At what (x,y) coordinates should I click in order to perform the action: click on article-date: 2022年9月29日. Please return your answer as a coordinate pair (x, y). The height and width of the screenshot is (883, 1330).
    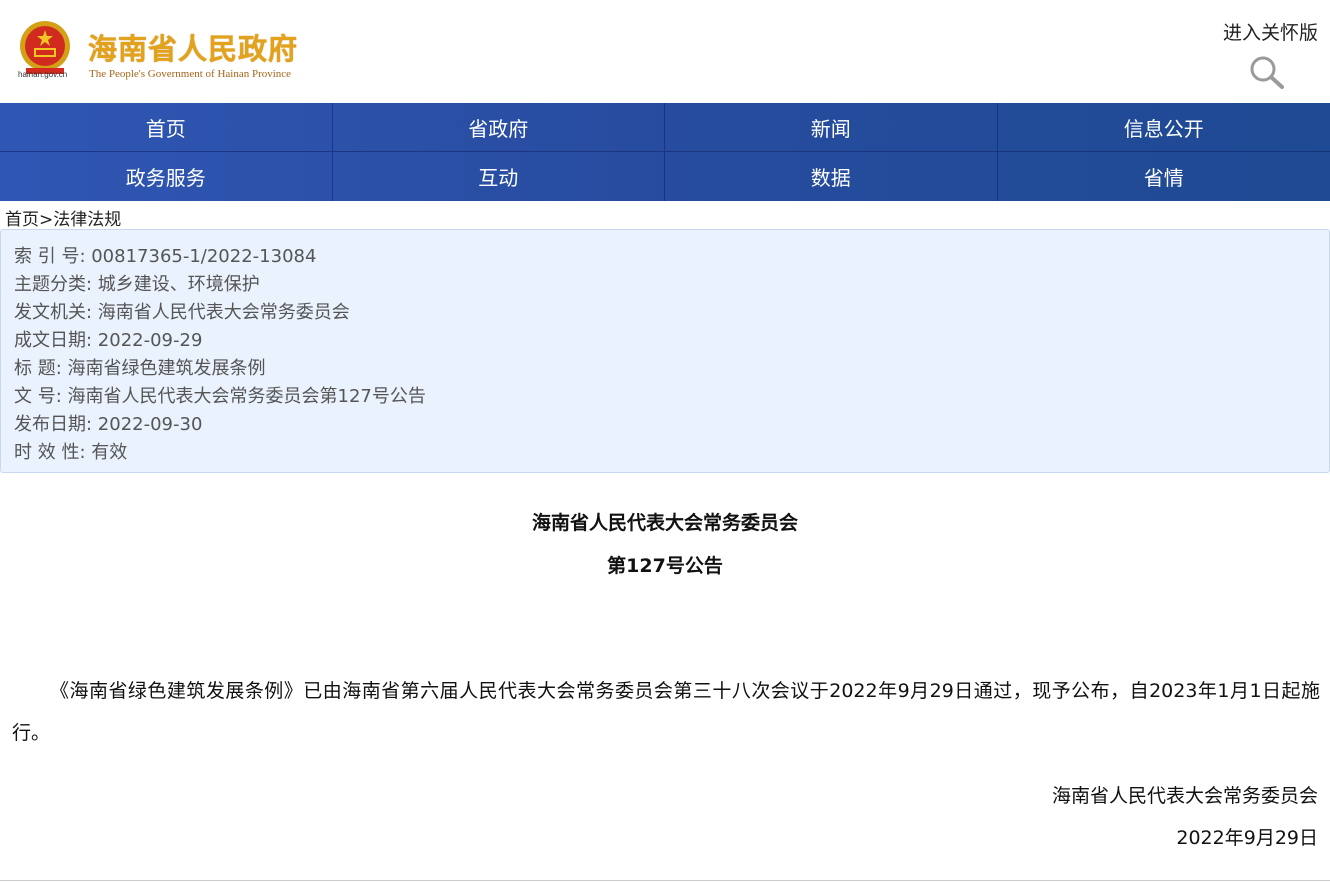
    Looking at the image, I should click on (1247, 838).